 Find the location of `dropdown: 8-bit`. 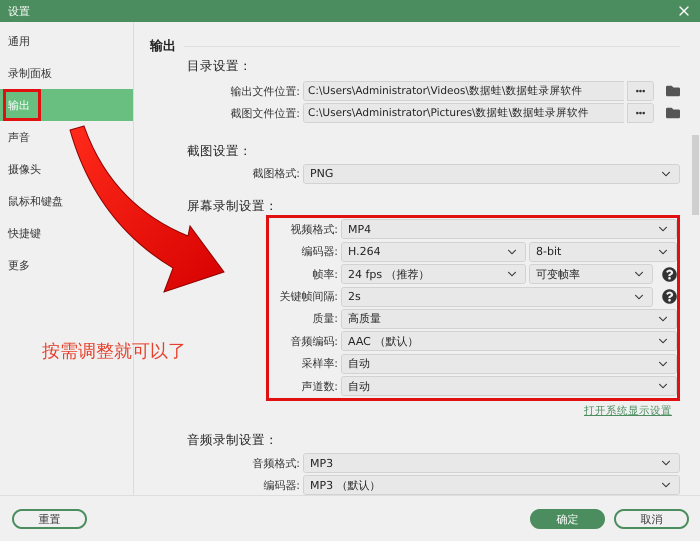

dropdown: 8-bit is located at coordinates (603, 252).